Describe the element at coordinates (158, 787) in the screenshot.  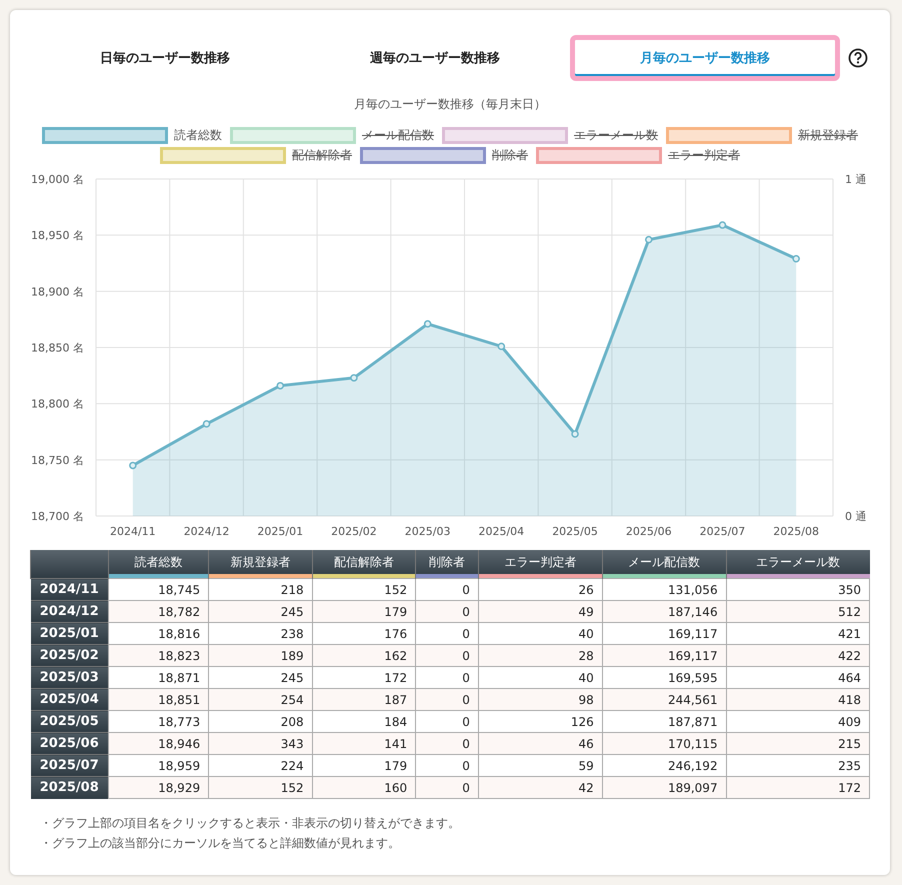
I see `table-cell: 18,929` at that location.